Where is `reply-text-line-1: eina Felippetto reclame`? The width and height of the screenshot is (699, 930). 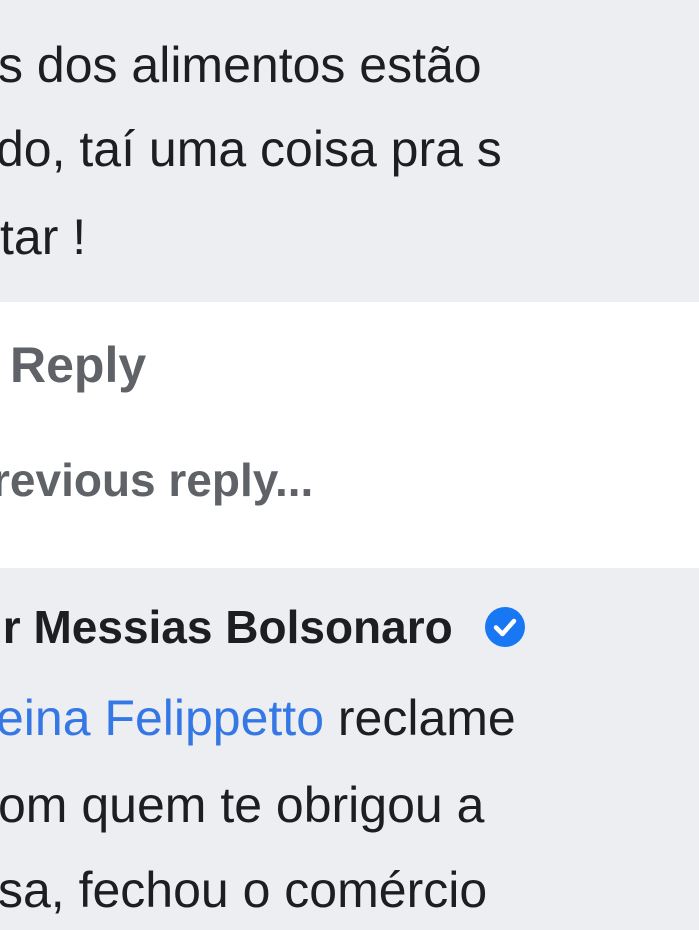 reply-text-line-1: eina Felippetto reclame is located at coordinates (258, 718).